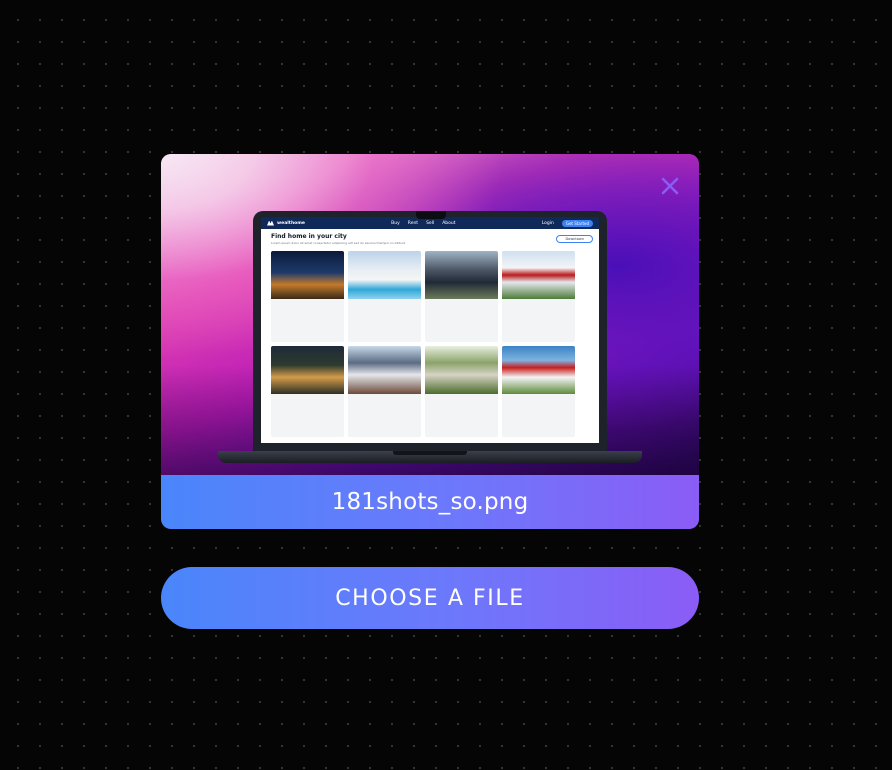 This screenshot has width=892, height=770. Describe the element at coordinates (574, 239) in the screenshot. I see `mini-search: Downtown` at that location.